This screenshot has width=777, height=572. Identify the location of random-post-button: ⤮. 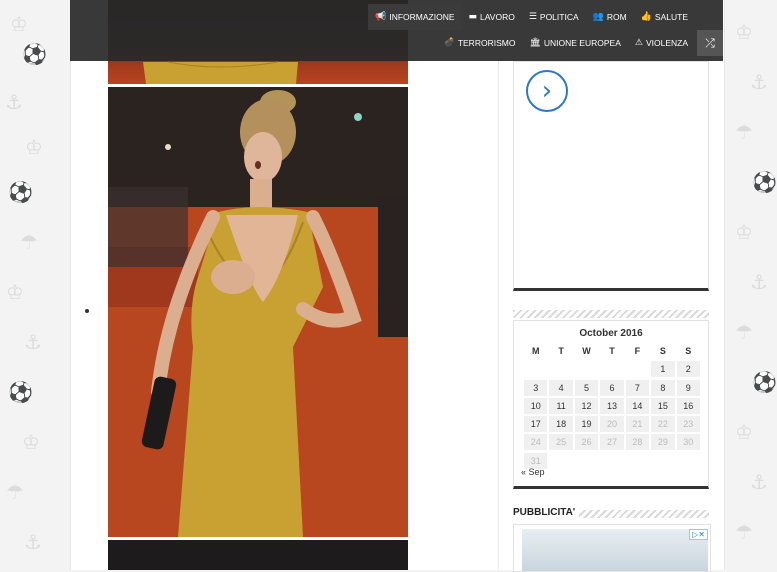
(710, 43).